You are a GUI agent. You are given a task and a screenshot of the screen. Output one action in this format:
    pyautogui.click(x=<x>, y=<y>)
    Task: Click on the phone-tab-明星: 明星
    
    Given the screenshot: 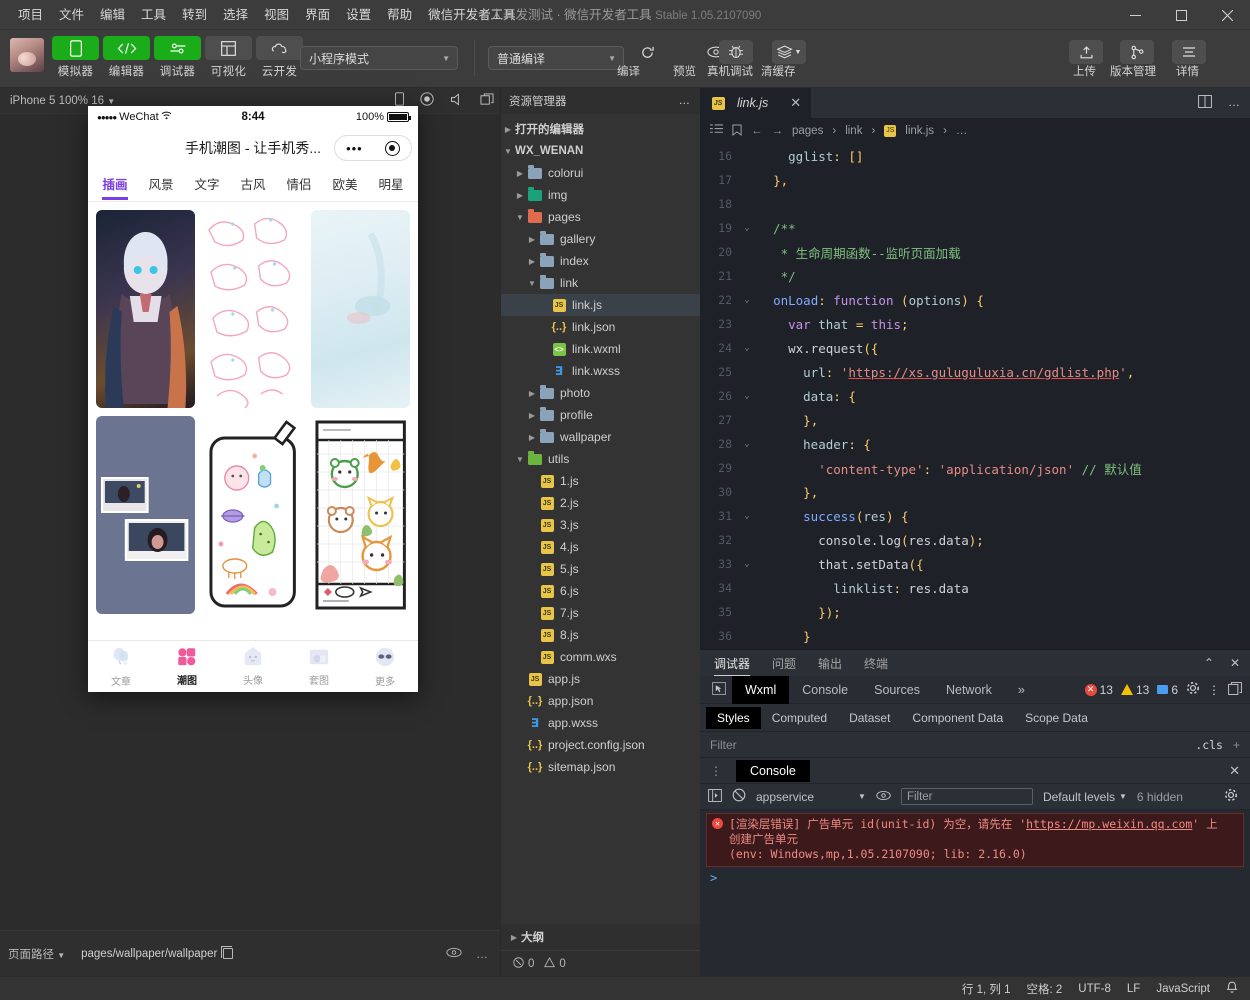 What is the action you would take?
    pyautogui.click(x=391, y=185)
    